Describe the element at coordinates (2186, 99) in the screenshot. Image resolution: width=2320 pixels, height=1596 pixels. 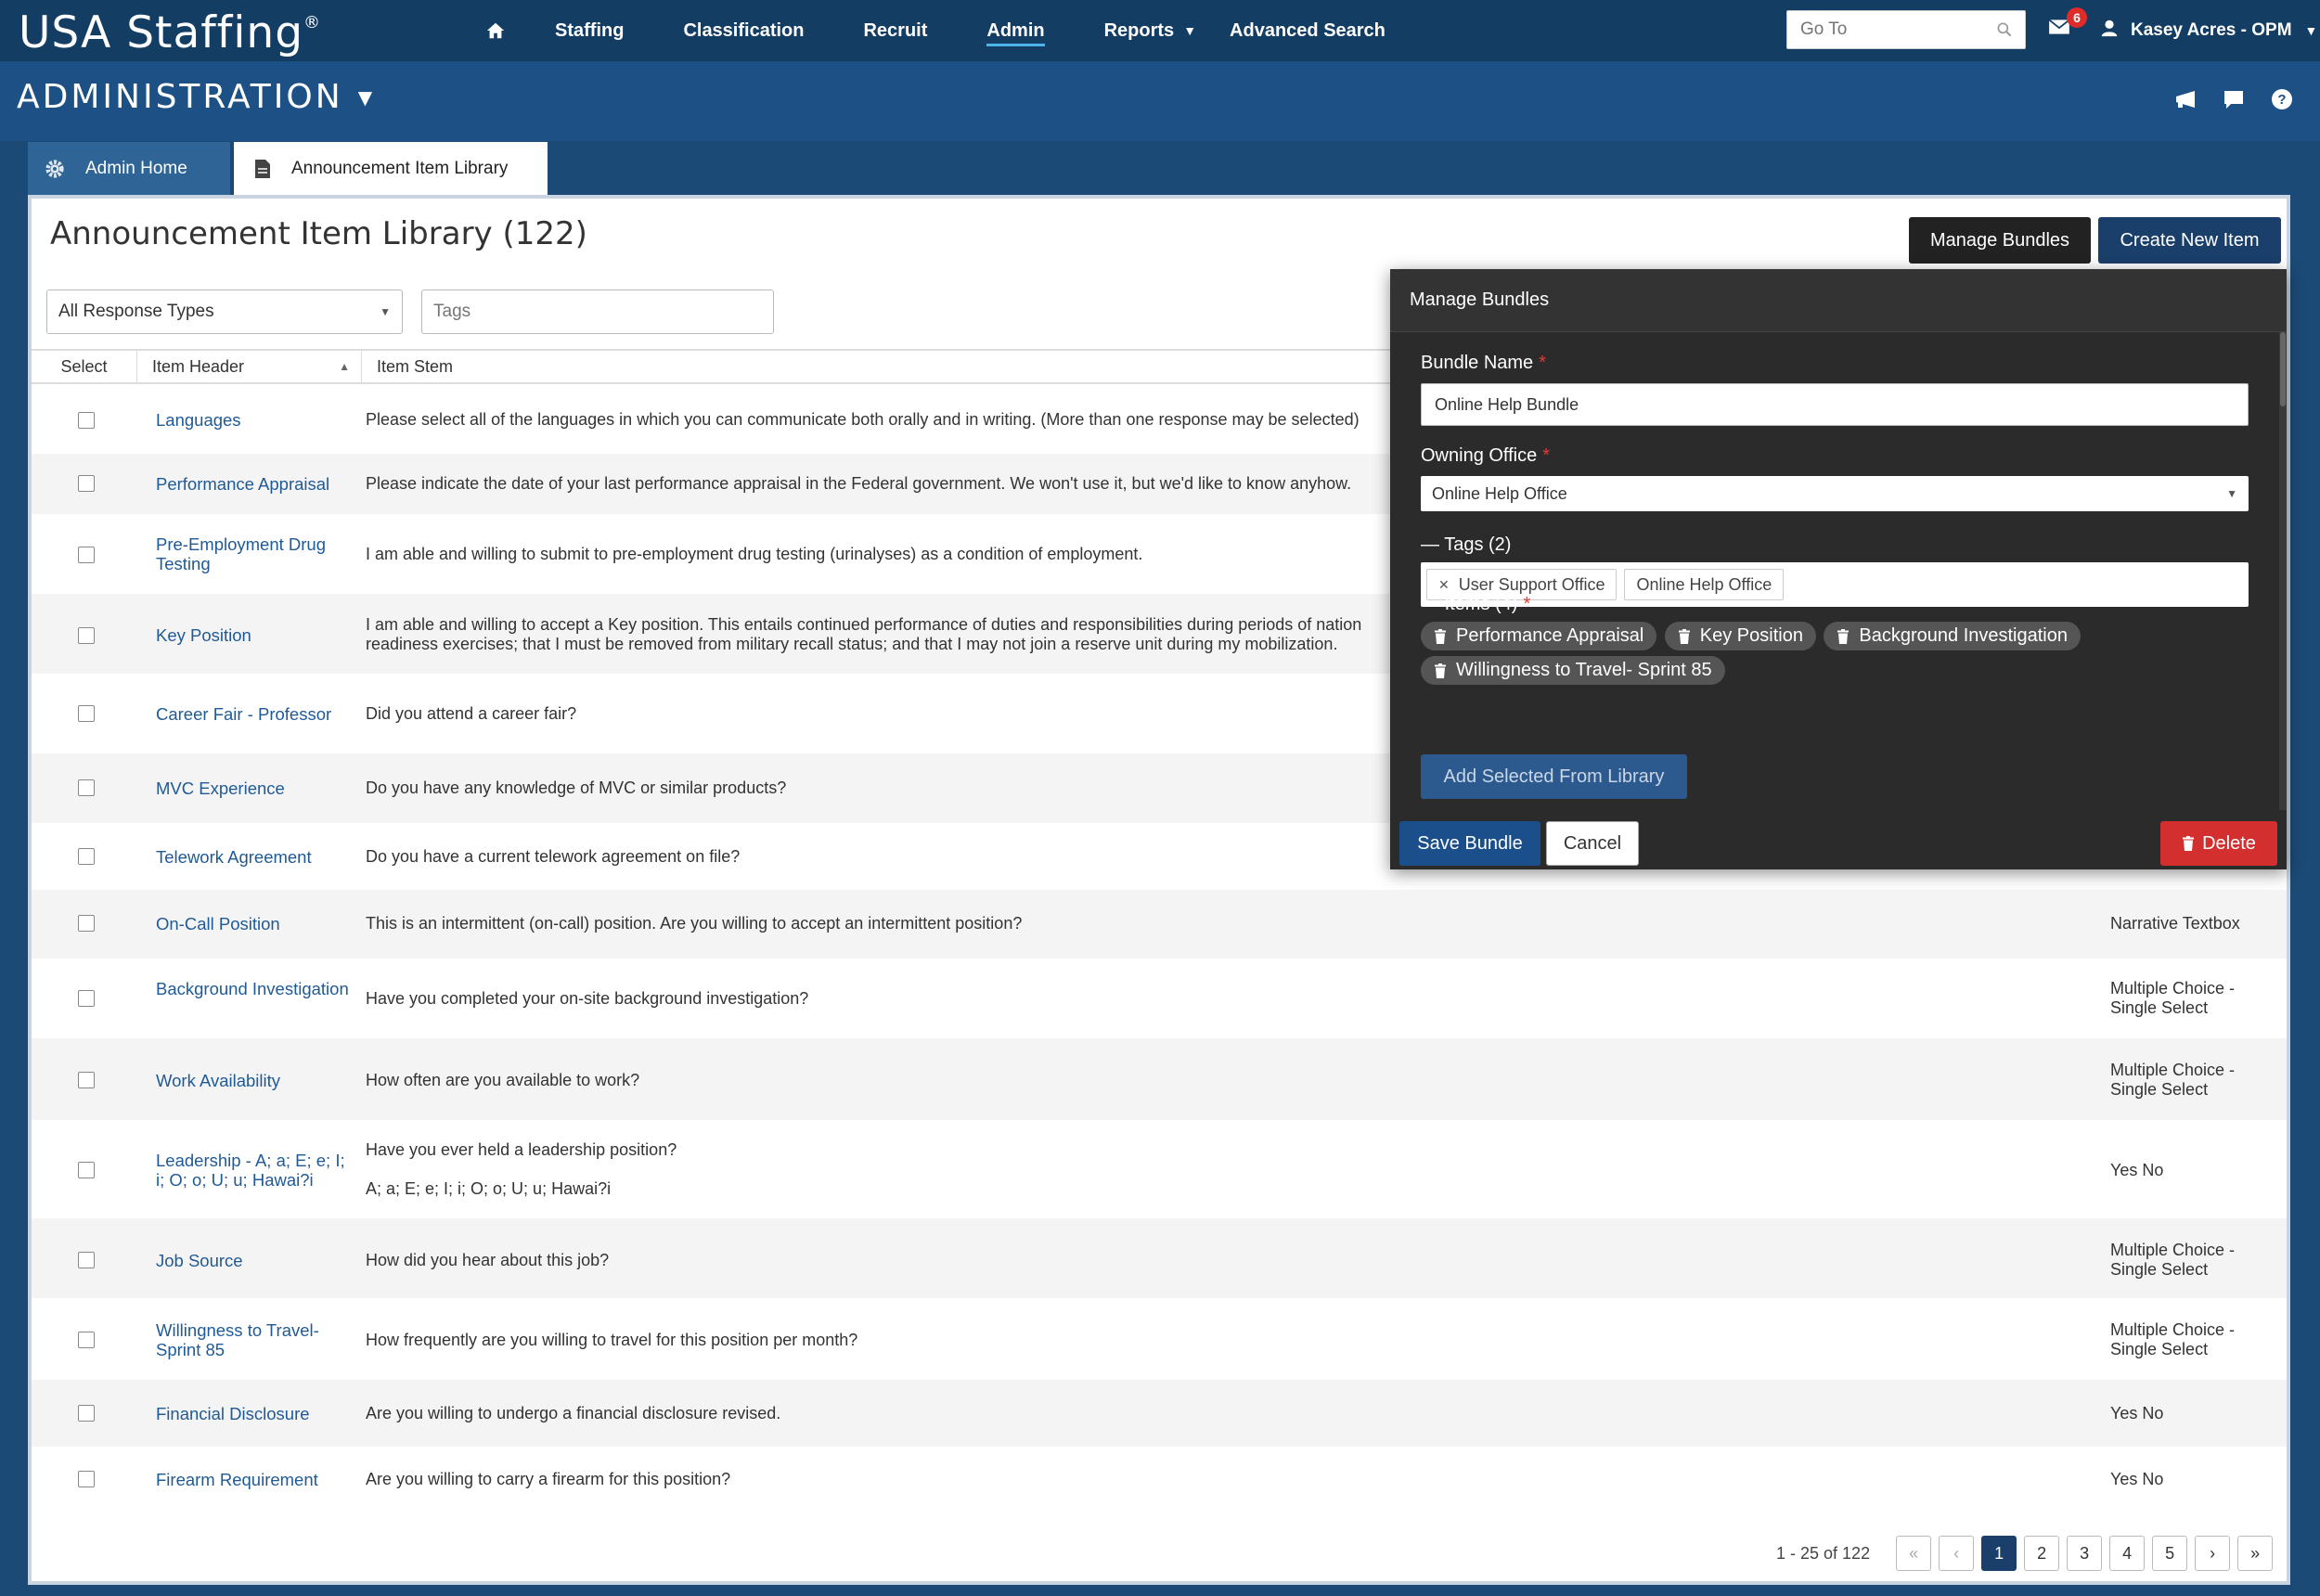
I see `announcement-icon` at that location.